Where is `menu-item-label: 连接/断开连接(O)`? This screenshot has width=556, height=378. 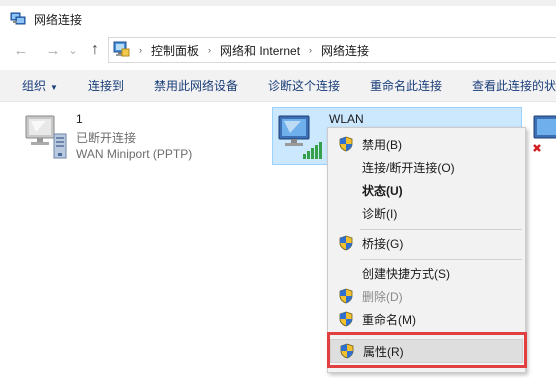 menu-item-label: 连接/断开连接(O) is located at coordinates (408, 167).